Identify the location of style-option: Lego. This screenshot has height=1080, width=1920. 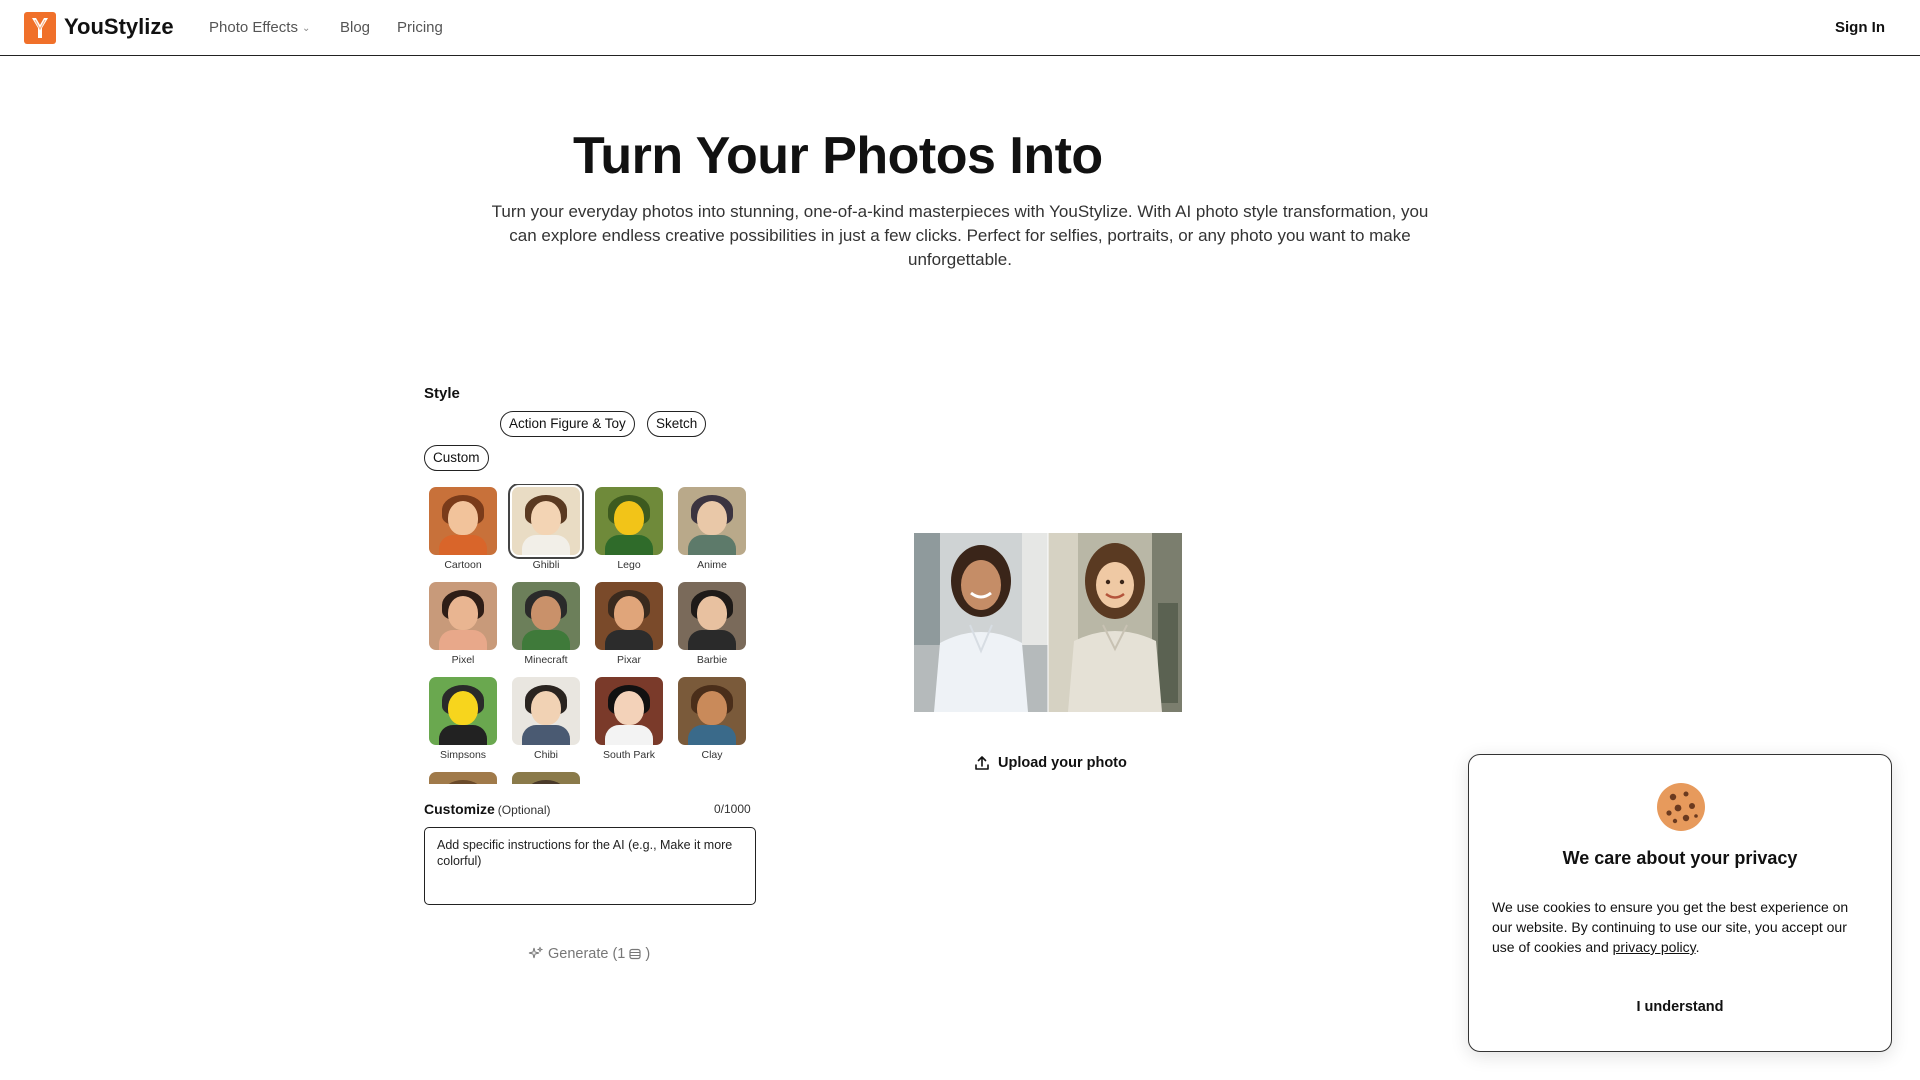
(629, 529).